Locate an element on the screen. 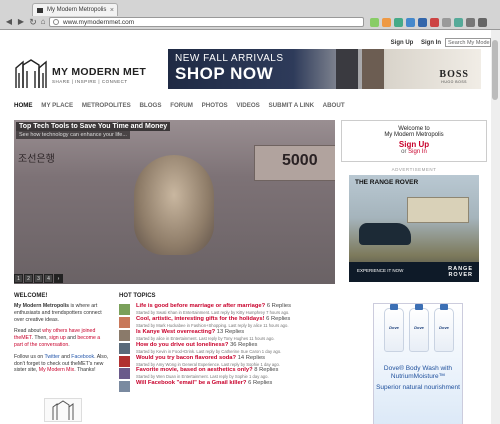 The width and height of the screenshot is (500, 424). welcome-signin-link: Sign In is located at coordinates (417, 152).